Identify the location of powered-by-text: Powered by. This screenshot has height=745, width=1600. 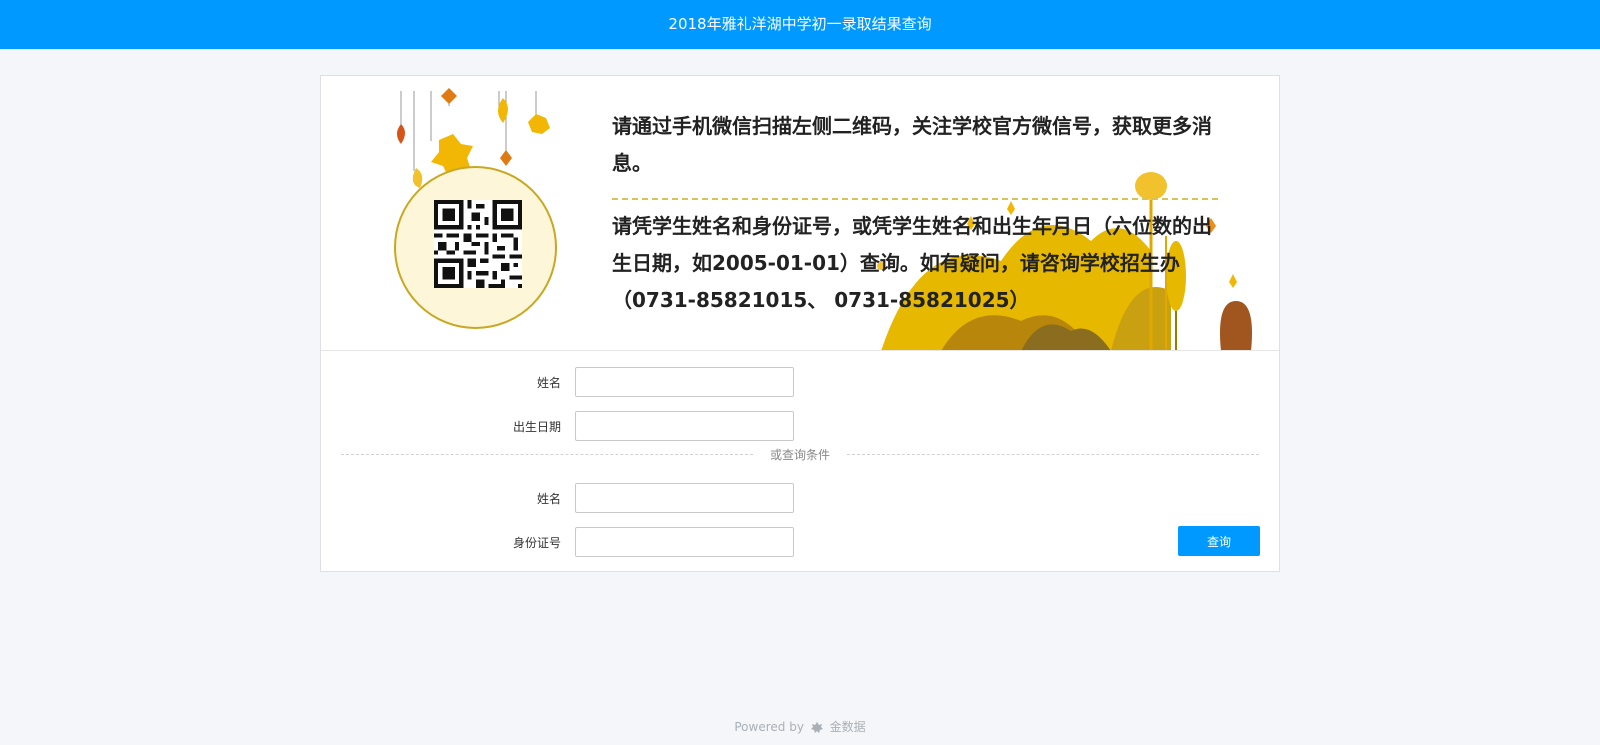
(769, 727).